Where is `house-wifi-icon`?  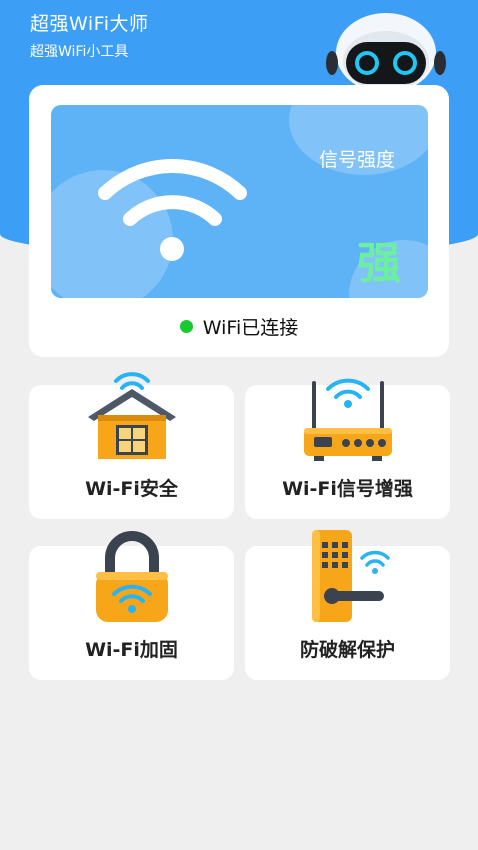
house-wifi-icon is located at coordinates (131, 415).